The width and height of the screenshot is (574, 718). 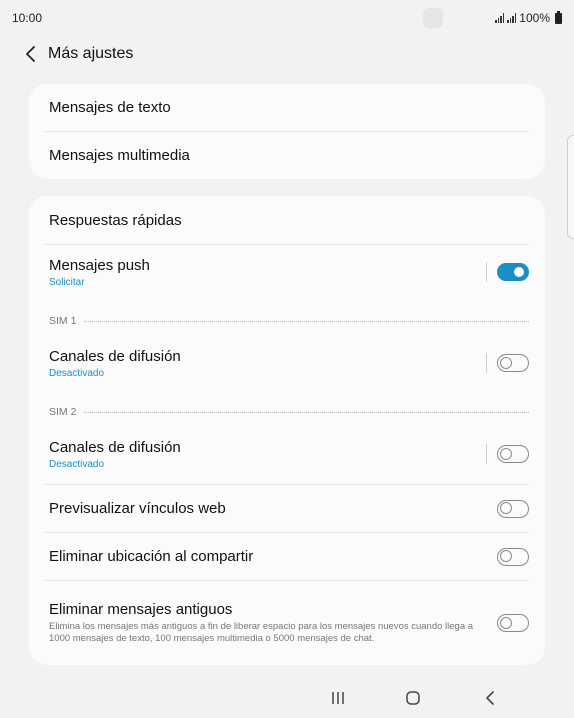 I want to click on sim2-broadcast-toggle, so click(x=513, y=454).